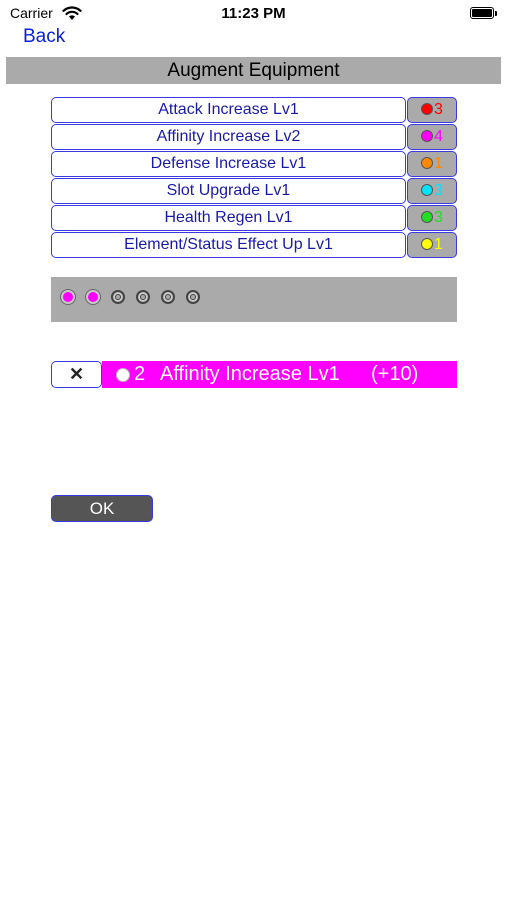 The width and height of the screenshot is (507, 900). I want to click on skill-button: Health Regen Lv1, so click(228, 218).